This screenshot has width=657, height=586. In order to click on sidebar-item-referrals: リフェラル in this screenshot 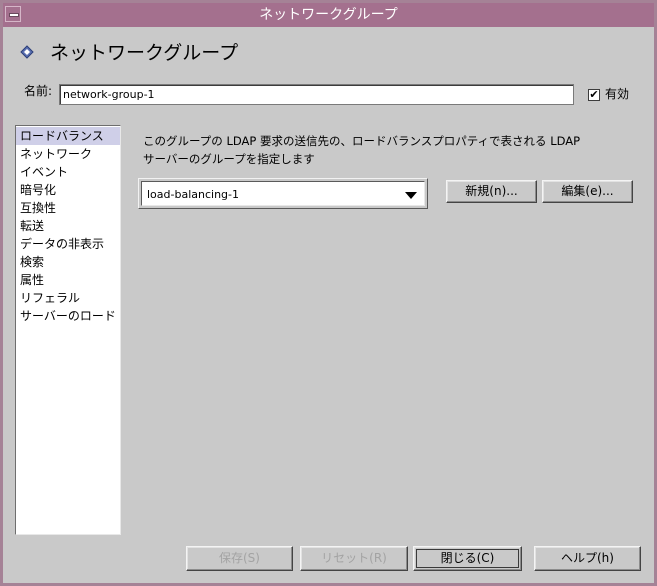, I will do `click(68, 298)`.